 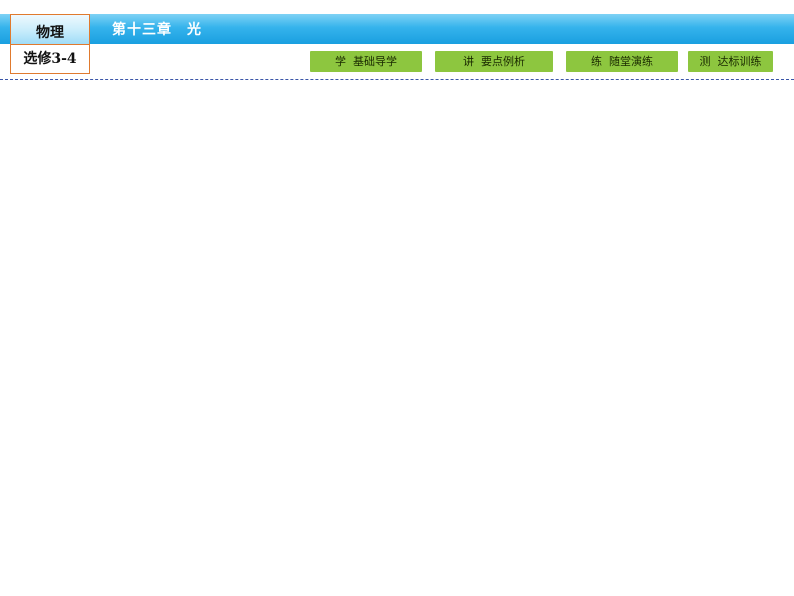 I want to click on subject-label: 物理, so click(x=50, y=33).